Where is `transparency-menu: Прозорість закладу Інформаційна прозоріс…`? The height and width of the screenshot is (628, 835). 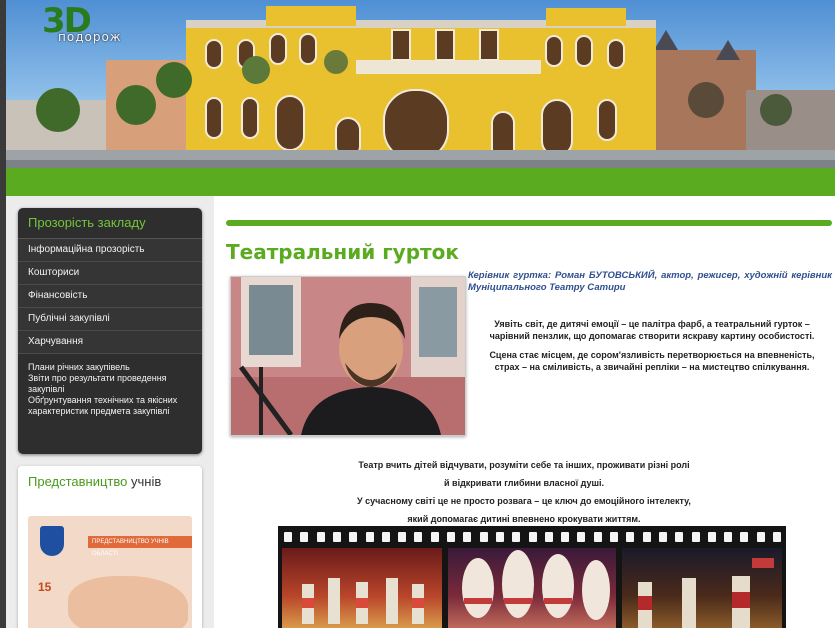
transparency-menu: Прозорість закладу Інформаційна прозоріс… is located at coordinates (110, 331).